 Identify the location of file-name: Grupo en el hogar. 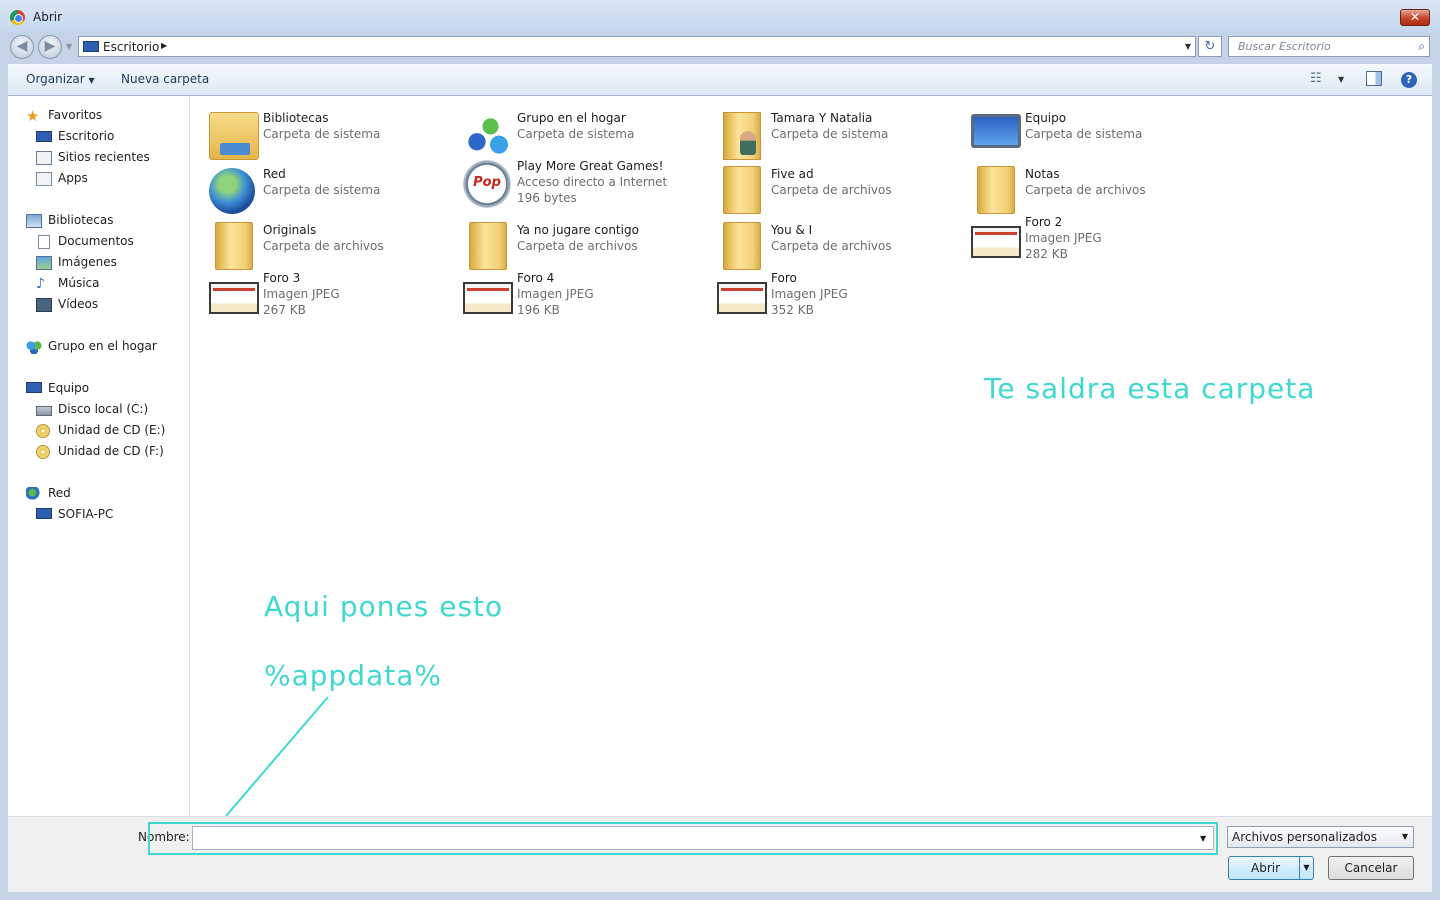
(571, 118).